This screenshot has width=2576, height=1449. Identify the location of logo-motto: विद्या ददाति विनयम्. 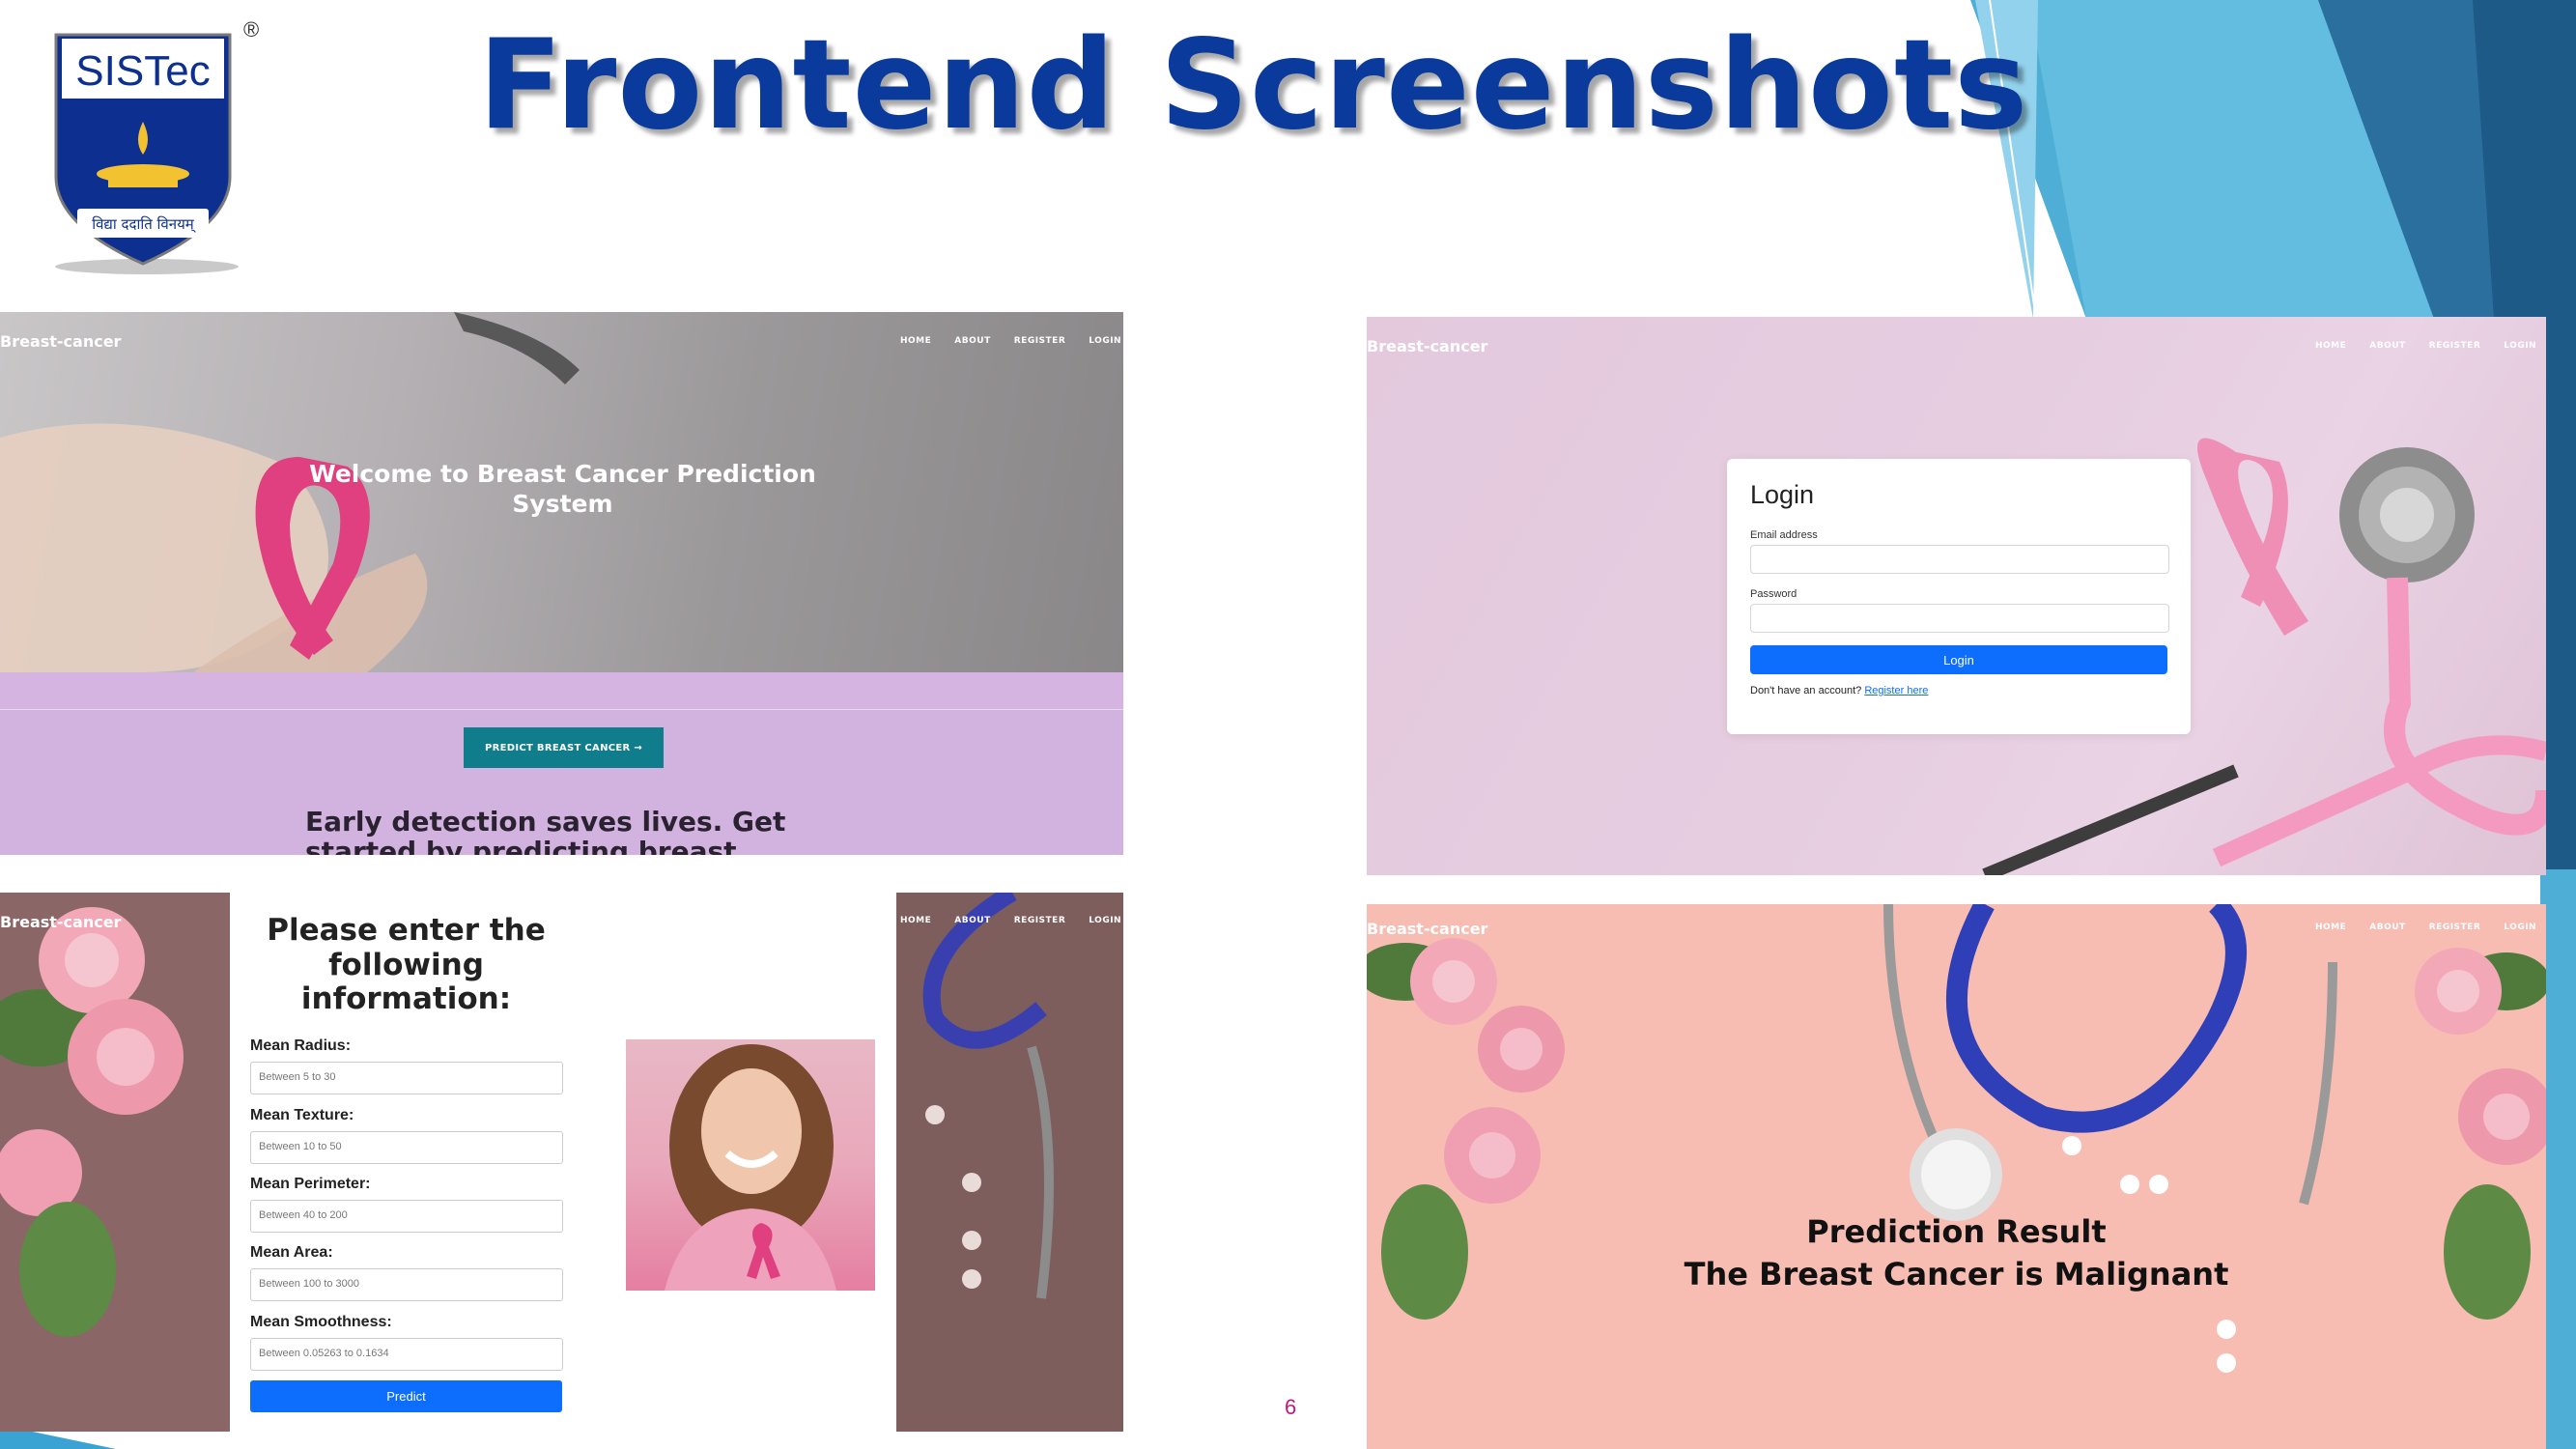
(144, 224).